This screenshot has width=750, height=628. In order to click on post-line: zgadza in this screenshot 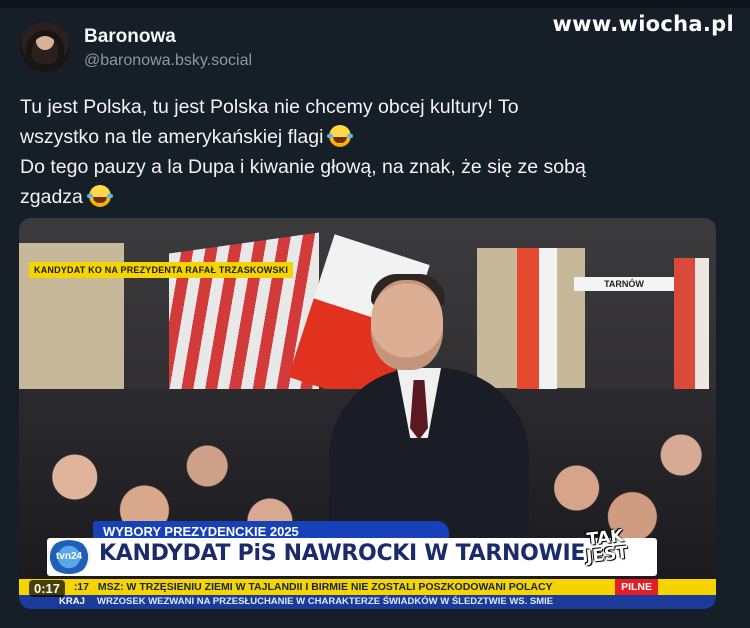, I will do `click(377, 197)`.